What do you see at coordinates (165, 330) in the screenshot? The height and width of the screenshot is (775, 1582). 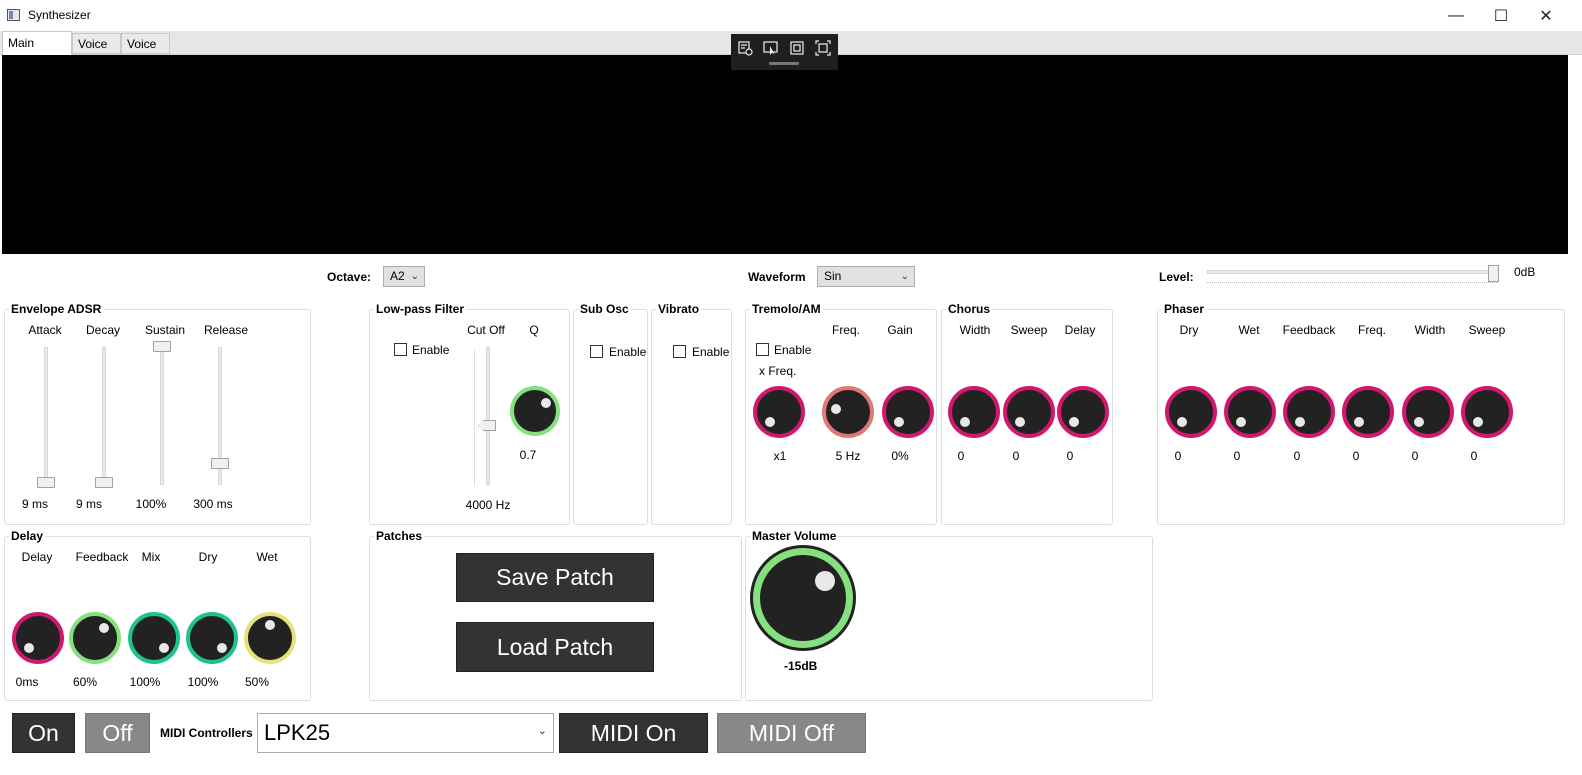 I see `sustain-label: Sustain` at bounding box center [165, 330].